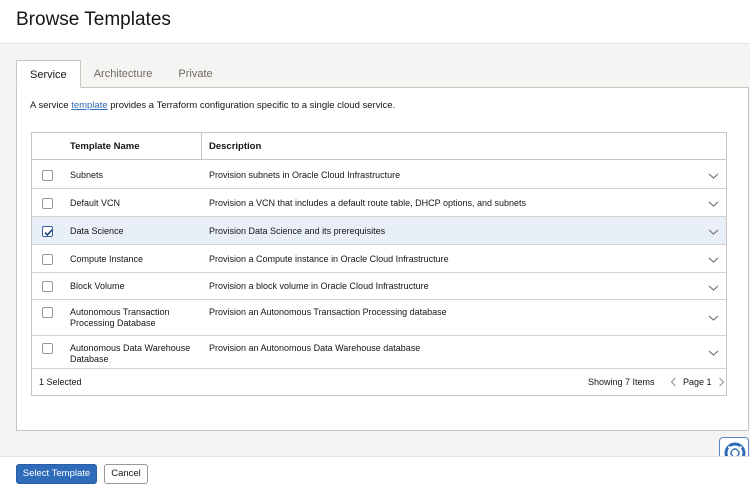 This screenshot has width=750, height=491. I want to click on template-name: Subnets, so click(87, 175).